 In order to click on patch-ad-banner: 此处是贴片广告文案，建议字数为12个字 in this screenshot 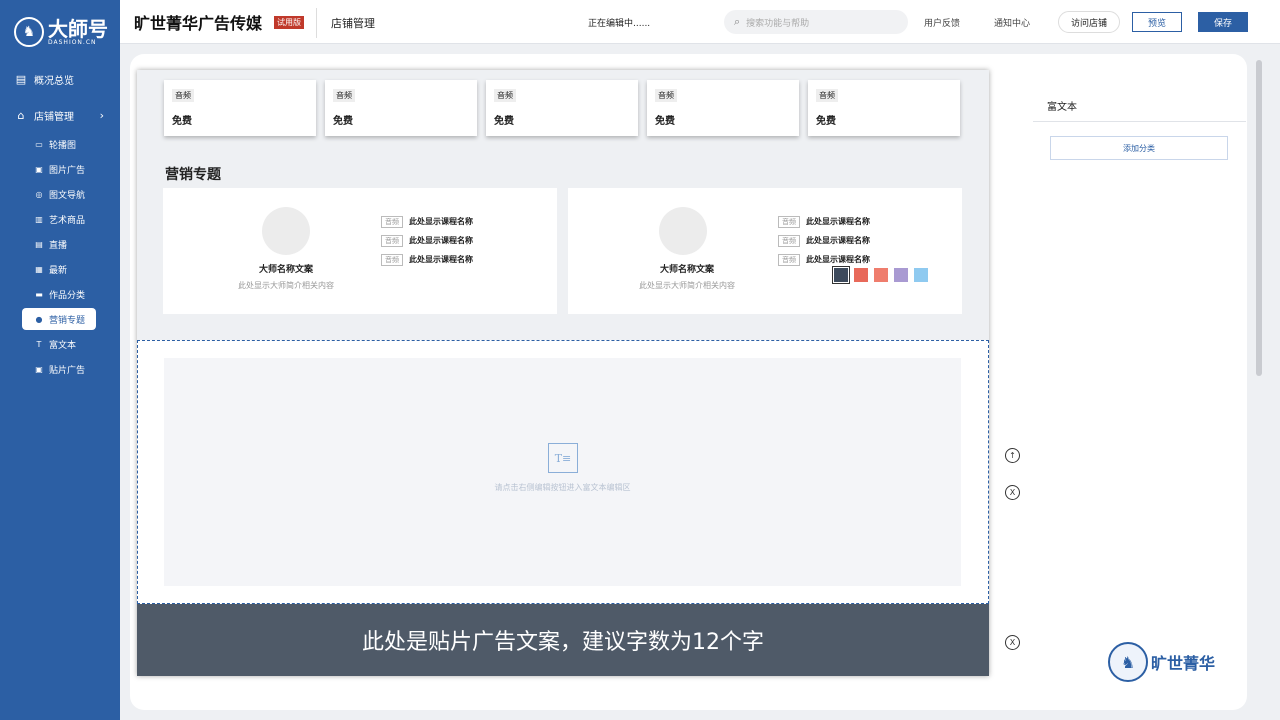, I will do `click(563, 640)`.